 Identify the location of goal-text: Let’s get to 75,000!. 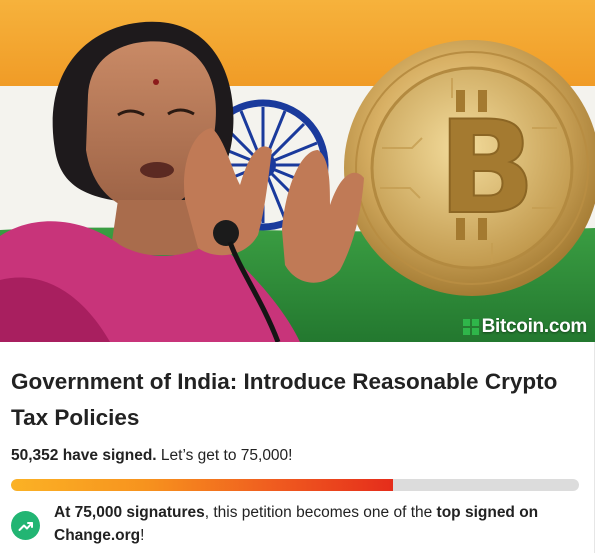
(224, 455).